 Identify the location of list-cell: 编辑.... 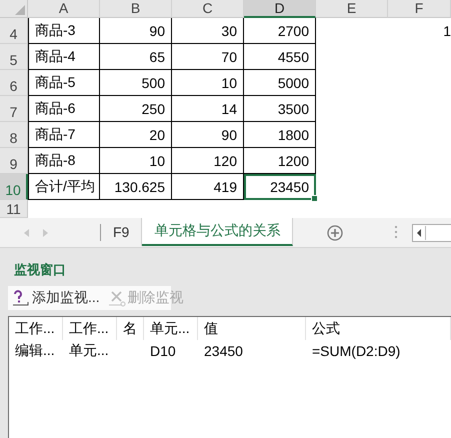
(35, 351).